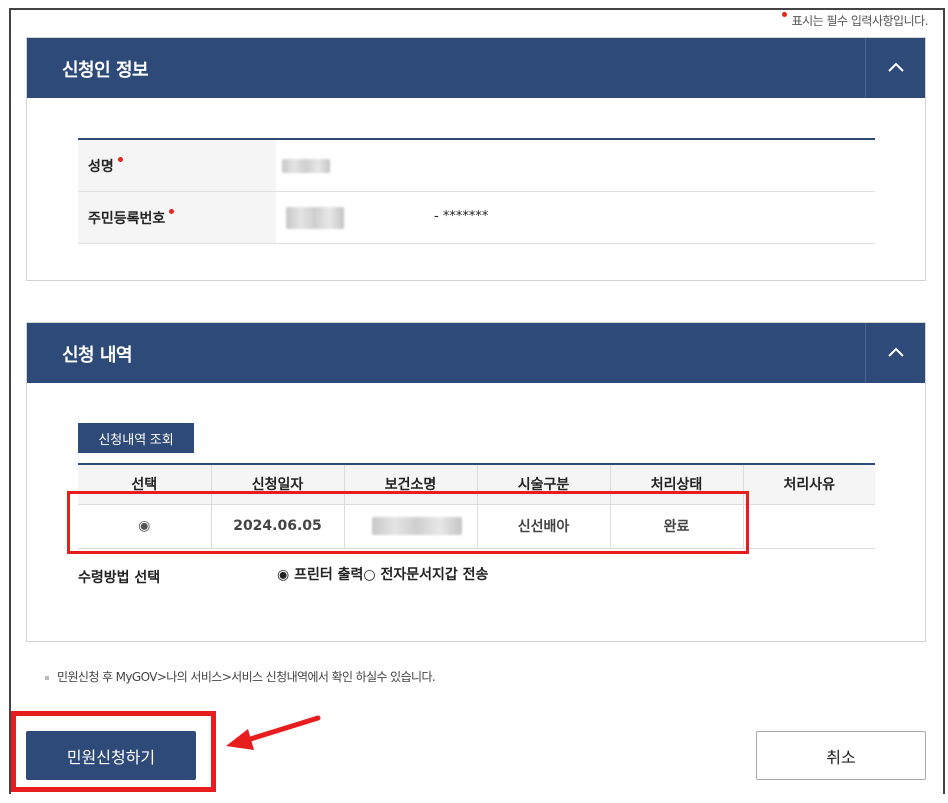  I want to click on history-panel-title: 신청 내역, so click(97, 355).